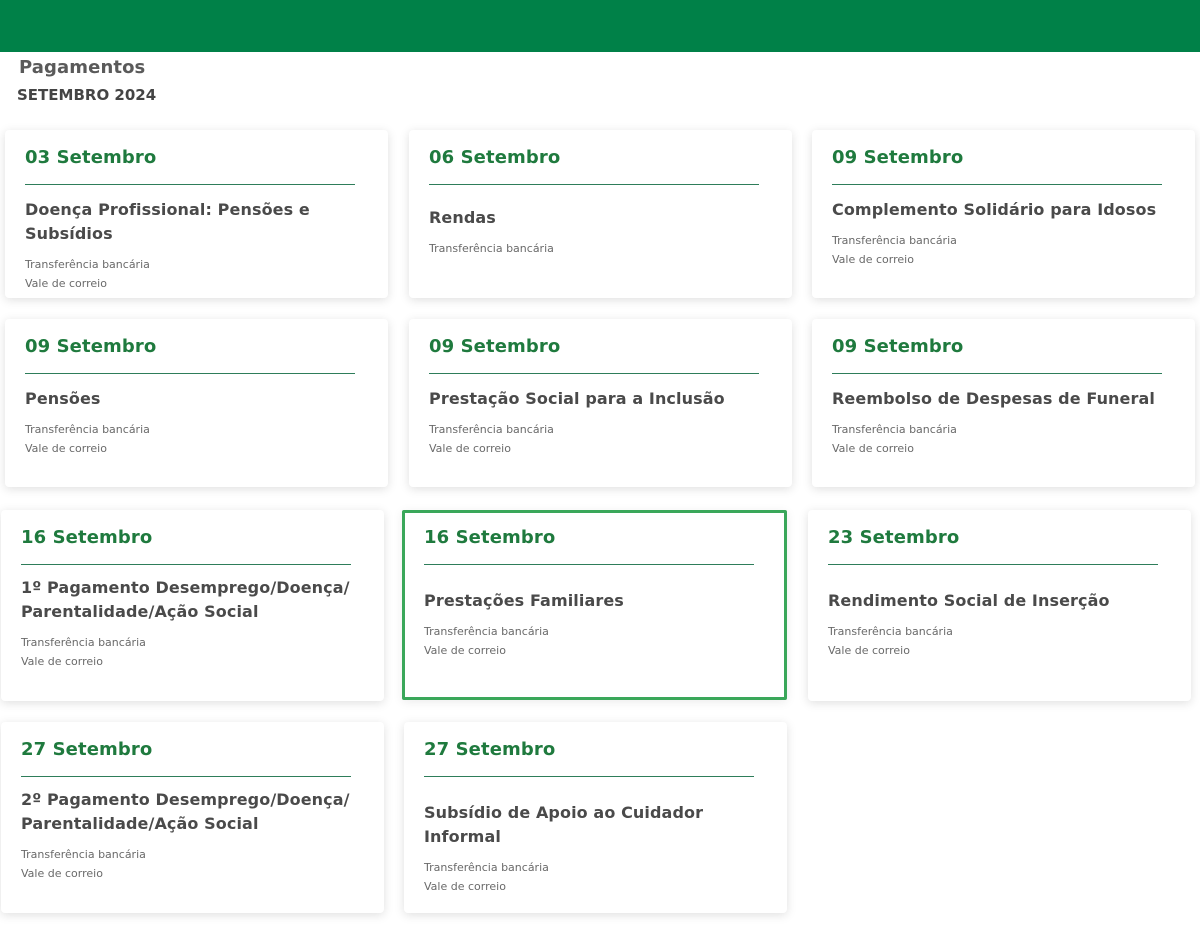 The height and width of the screenshot is (927, 1200). Describe the element at coordinates (63, 398) in the screenshot. I see `card-title: Pensões` at that location.